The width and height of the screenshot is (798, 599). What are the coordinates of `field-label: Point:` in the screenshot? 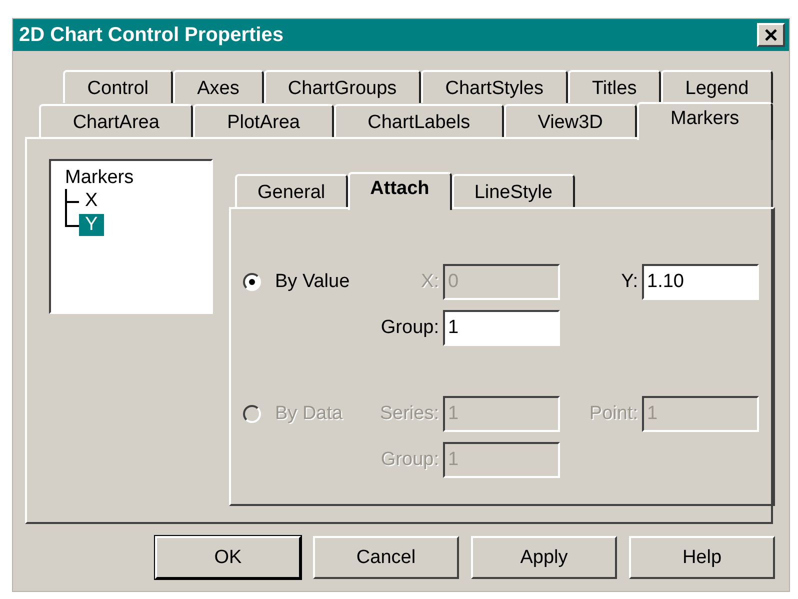 It's located at (613, 414).